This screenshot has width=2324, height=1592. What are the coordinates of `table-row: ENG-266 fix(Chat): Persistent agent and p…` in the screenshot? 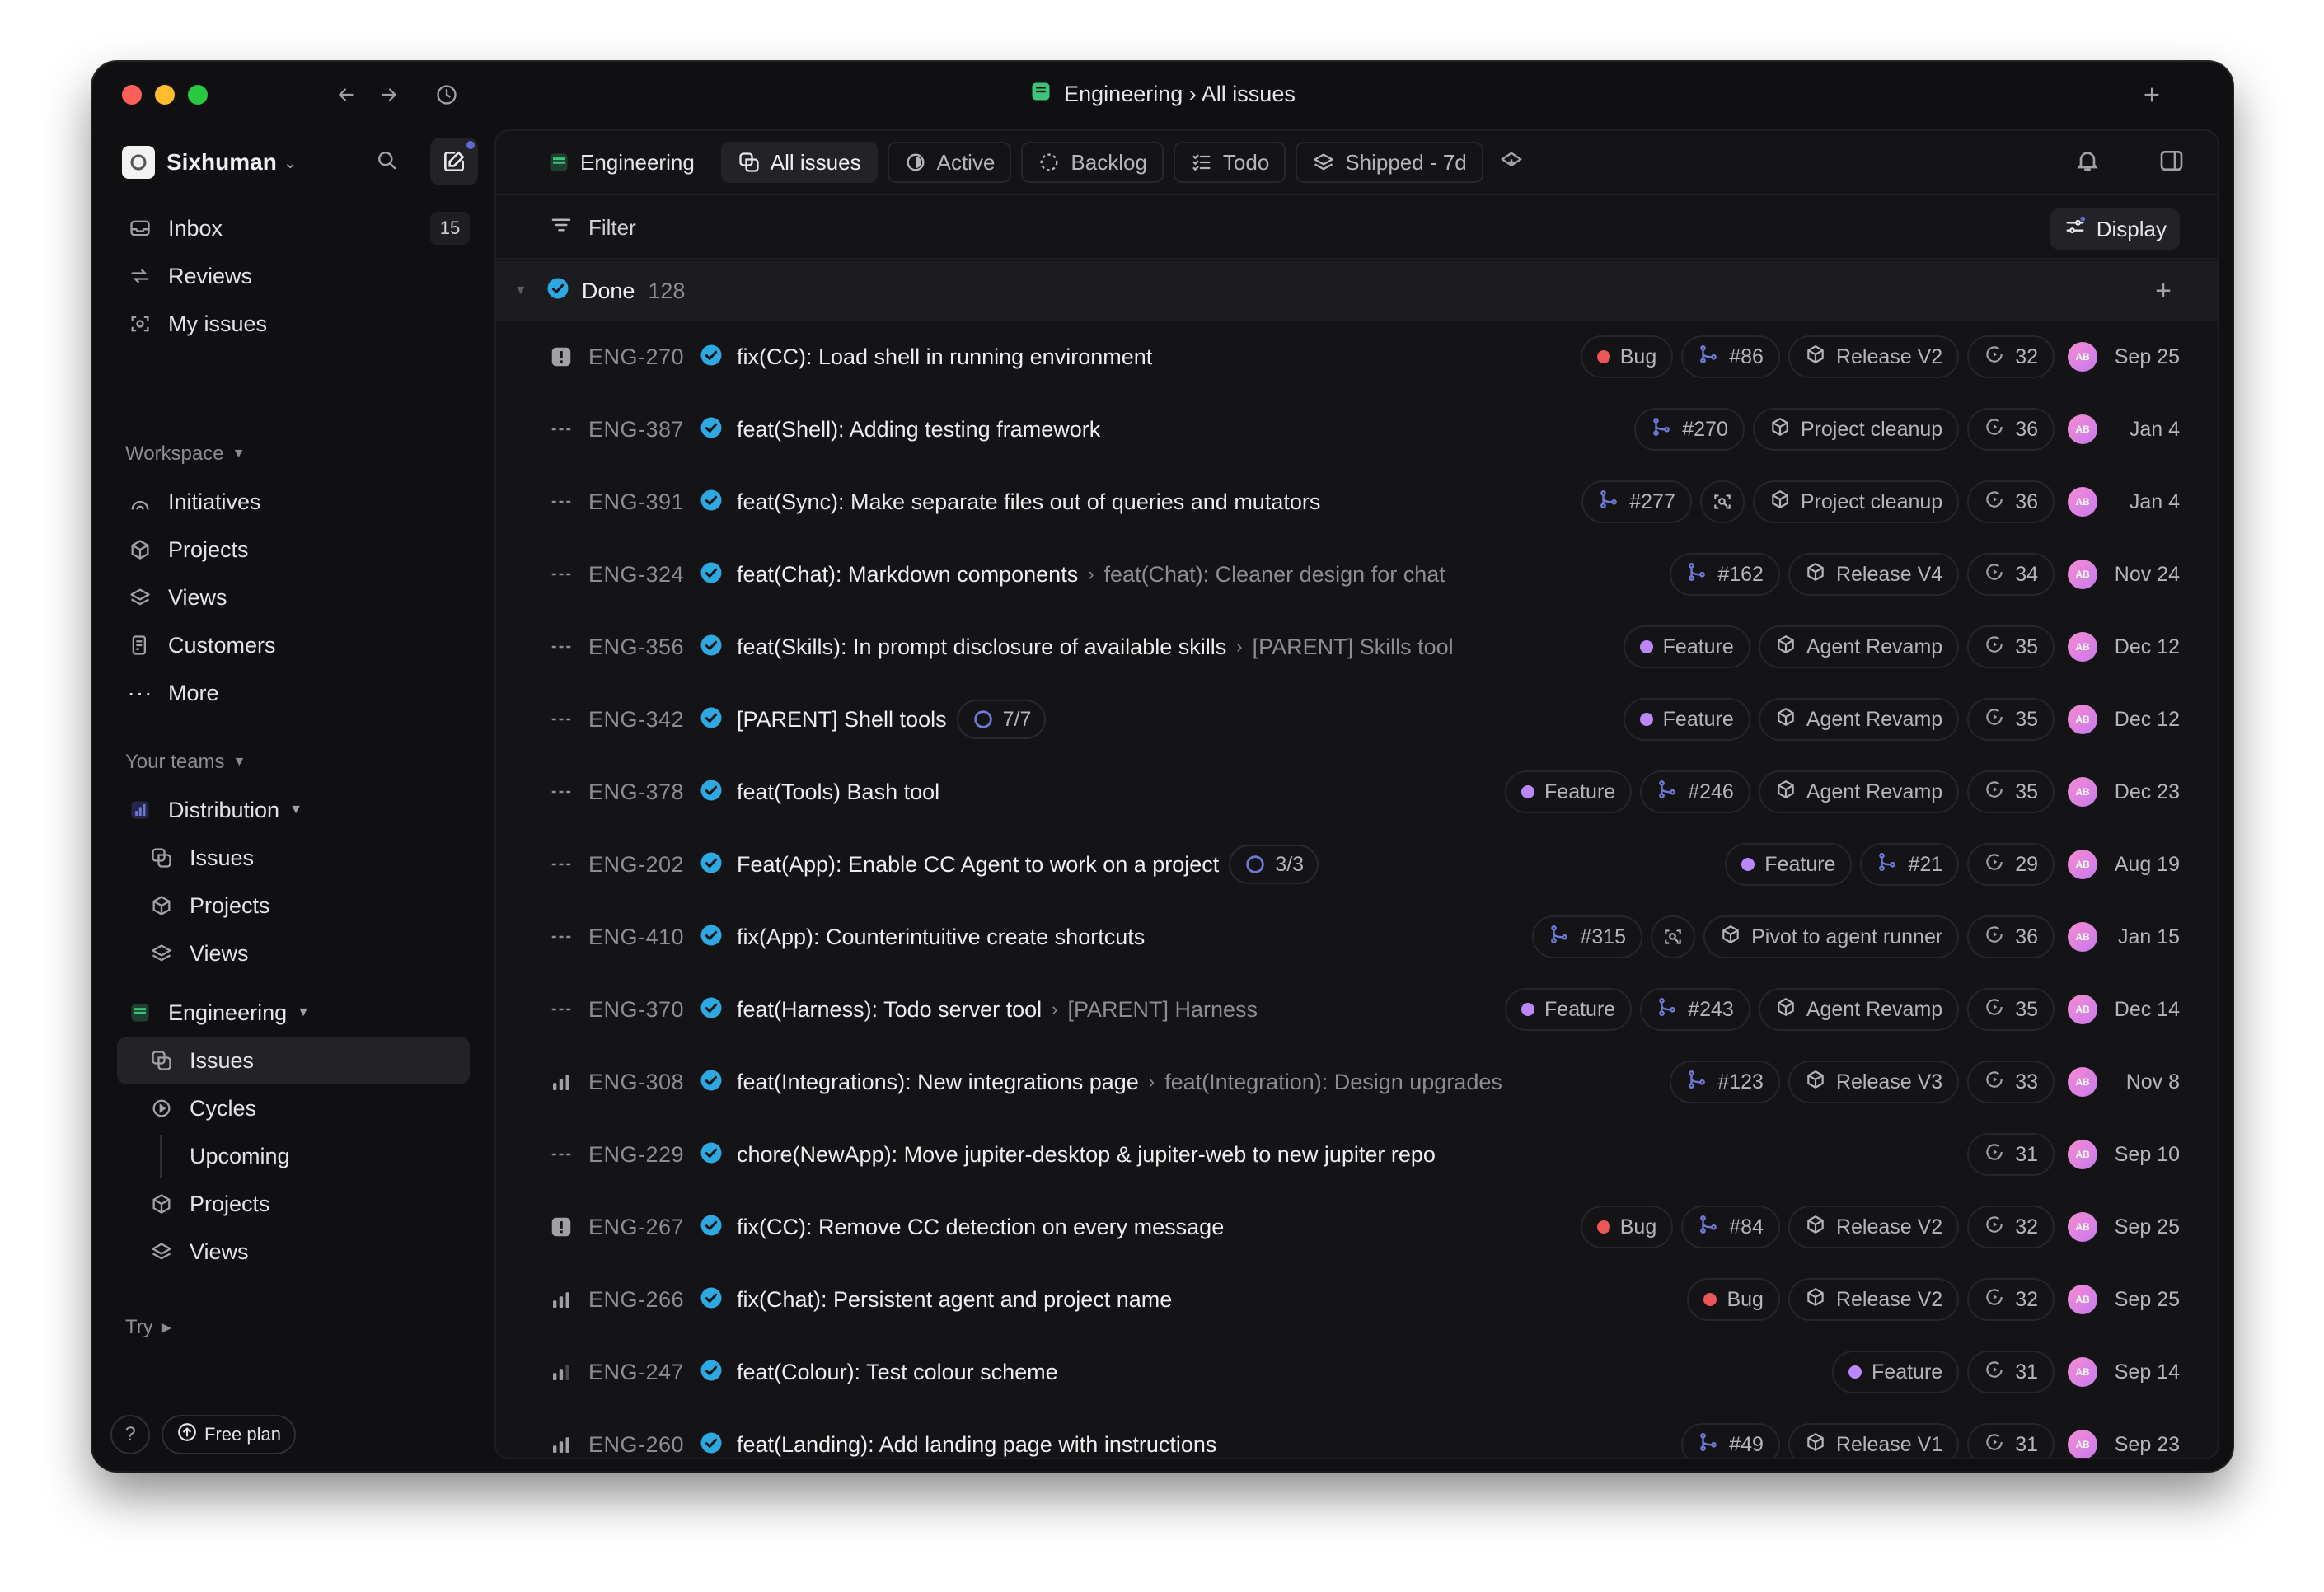 It's located at (1357, 1299).